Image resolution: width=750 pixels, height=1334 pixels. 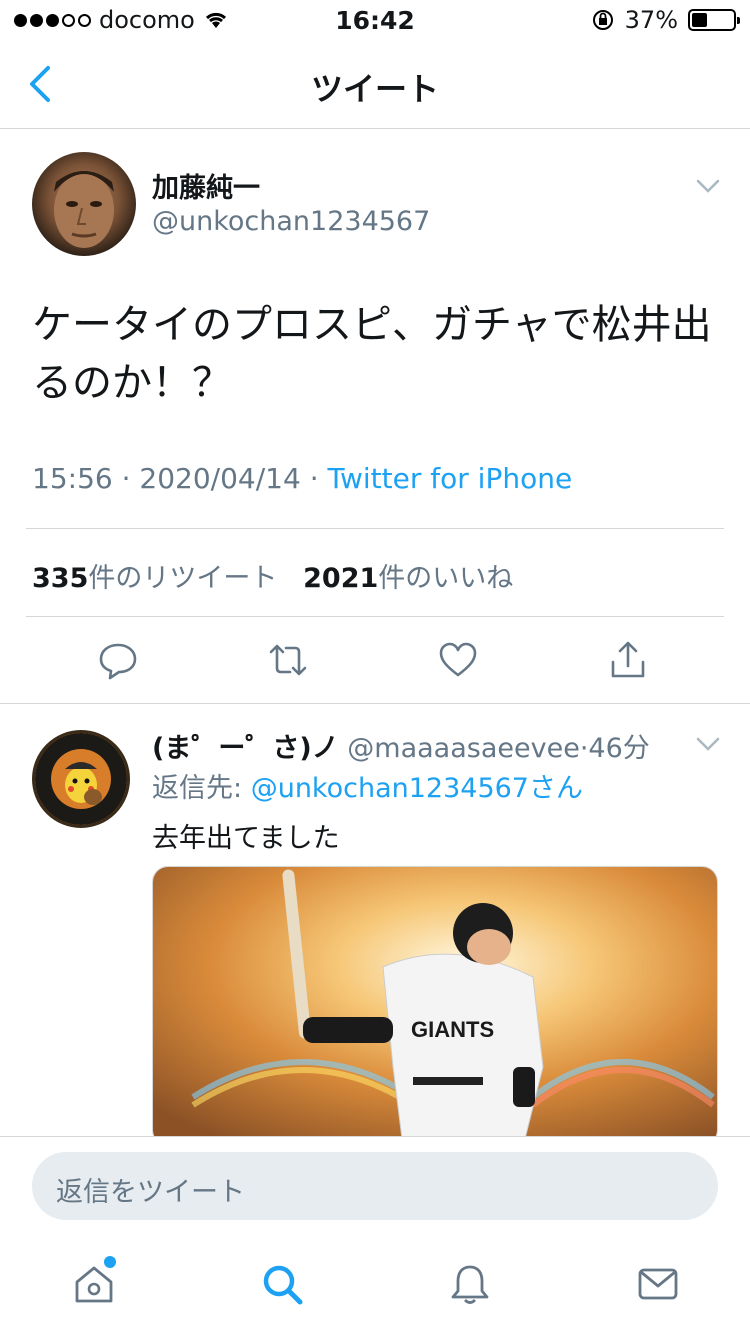 I want to click on author-avatar, so click(x=84, y=204).